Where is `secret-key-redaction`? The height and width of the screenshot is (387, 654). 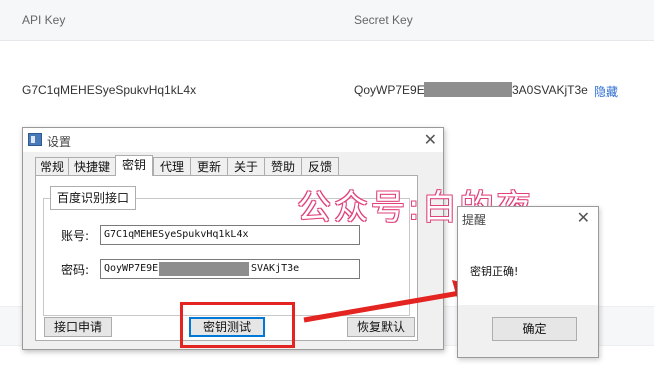 secret-key-redaction is located at coordinates (468, 89).